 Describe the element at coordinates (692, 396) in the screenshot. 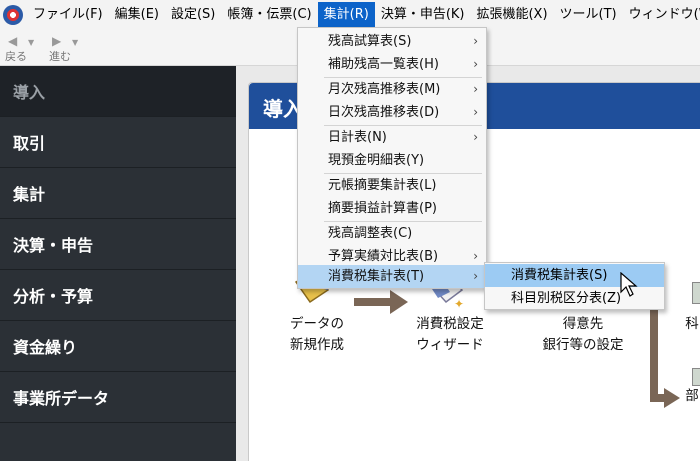

I see `flow-step-right-bottom: 部` at that location.